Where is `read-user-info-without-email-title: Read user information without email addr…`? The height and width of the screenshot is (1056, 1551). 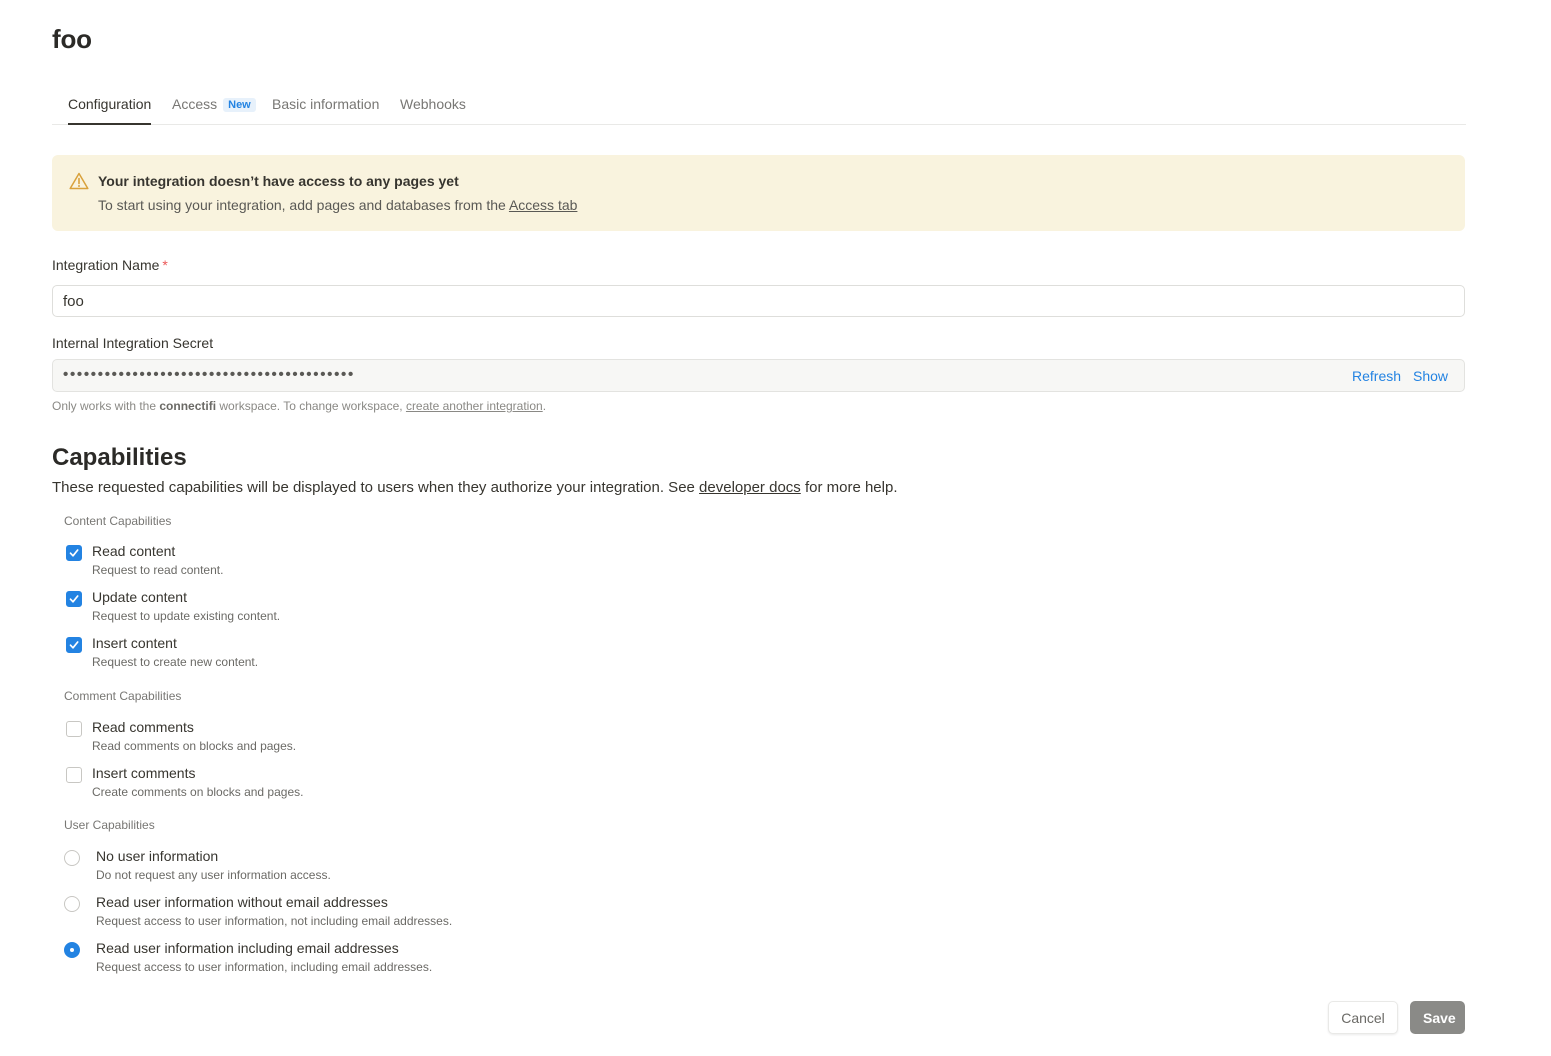
read-user-info-without-email-title: Read user information without email addr… is located at coordinates (242, 902).